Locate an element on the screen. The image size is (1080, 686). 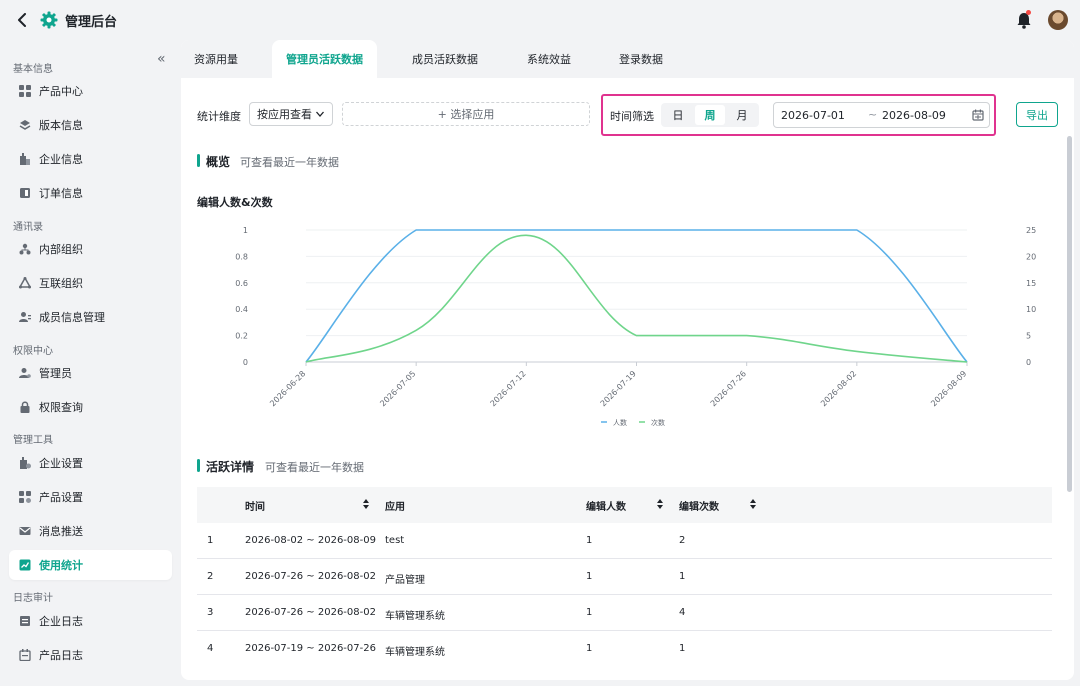
y-tick-label-right: 0 is located at coordinates (1028, 362).